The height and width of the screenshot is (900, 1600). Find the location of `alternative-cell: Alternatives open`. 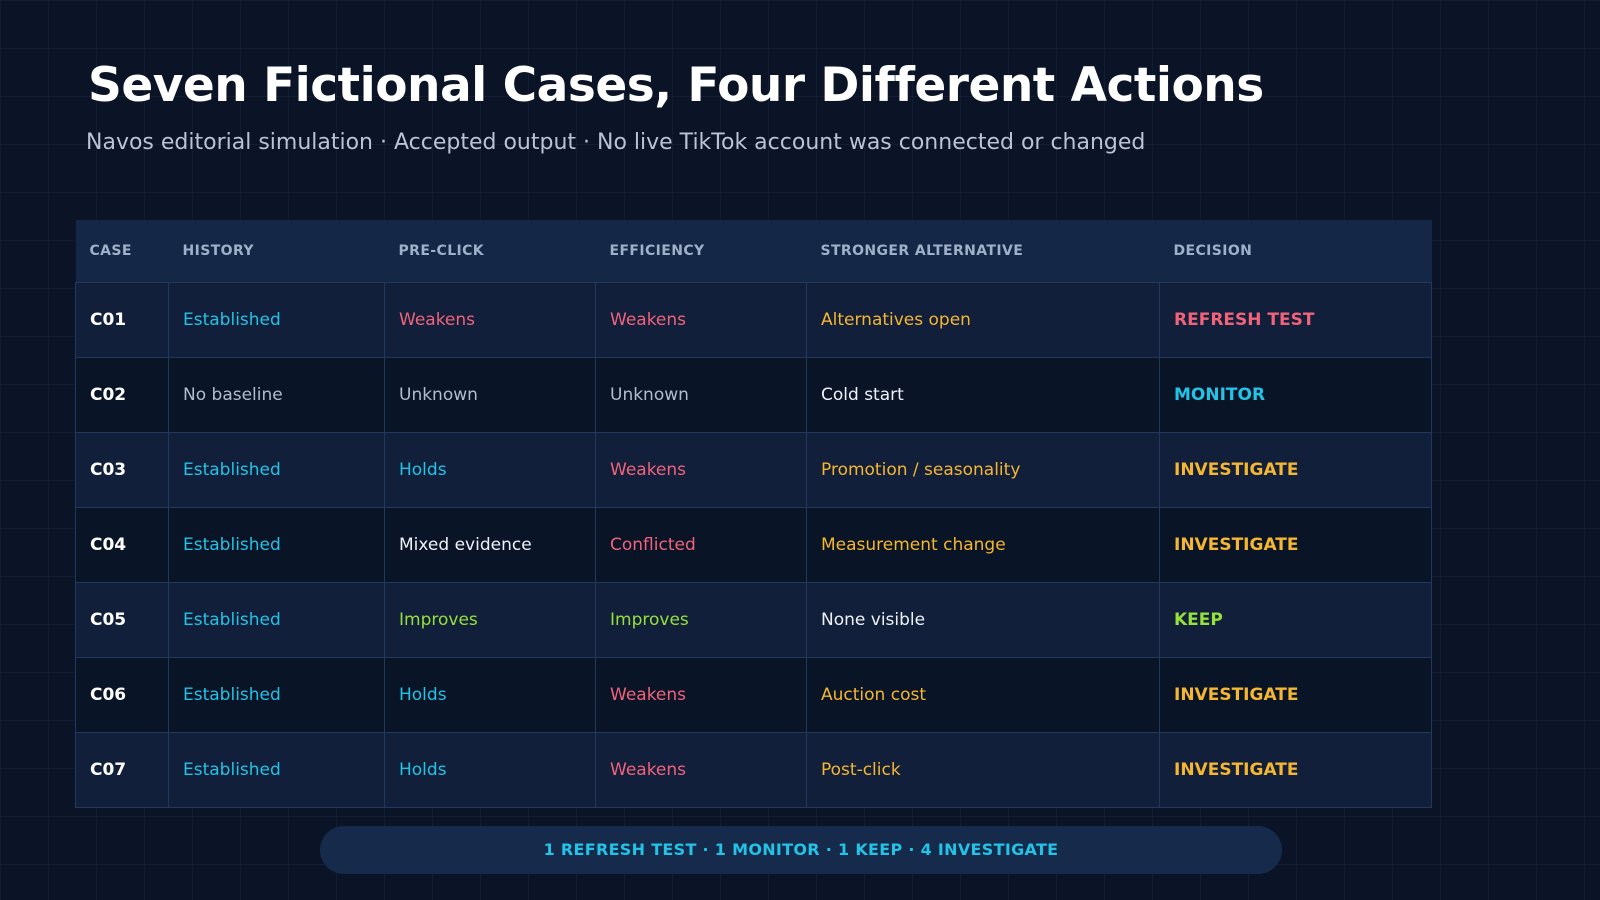

alternative-cell: Alternatives open is located at coordinates (983, 319).